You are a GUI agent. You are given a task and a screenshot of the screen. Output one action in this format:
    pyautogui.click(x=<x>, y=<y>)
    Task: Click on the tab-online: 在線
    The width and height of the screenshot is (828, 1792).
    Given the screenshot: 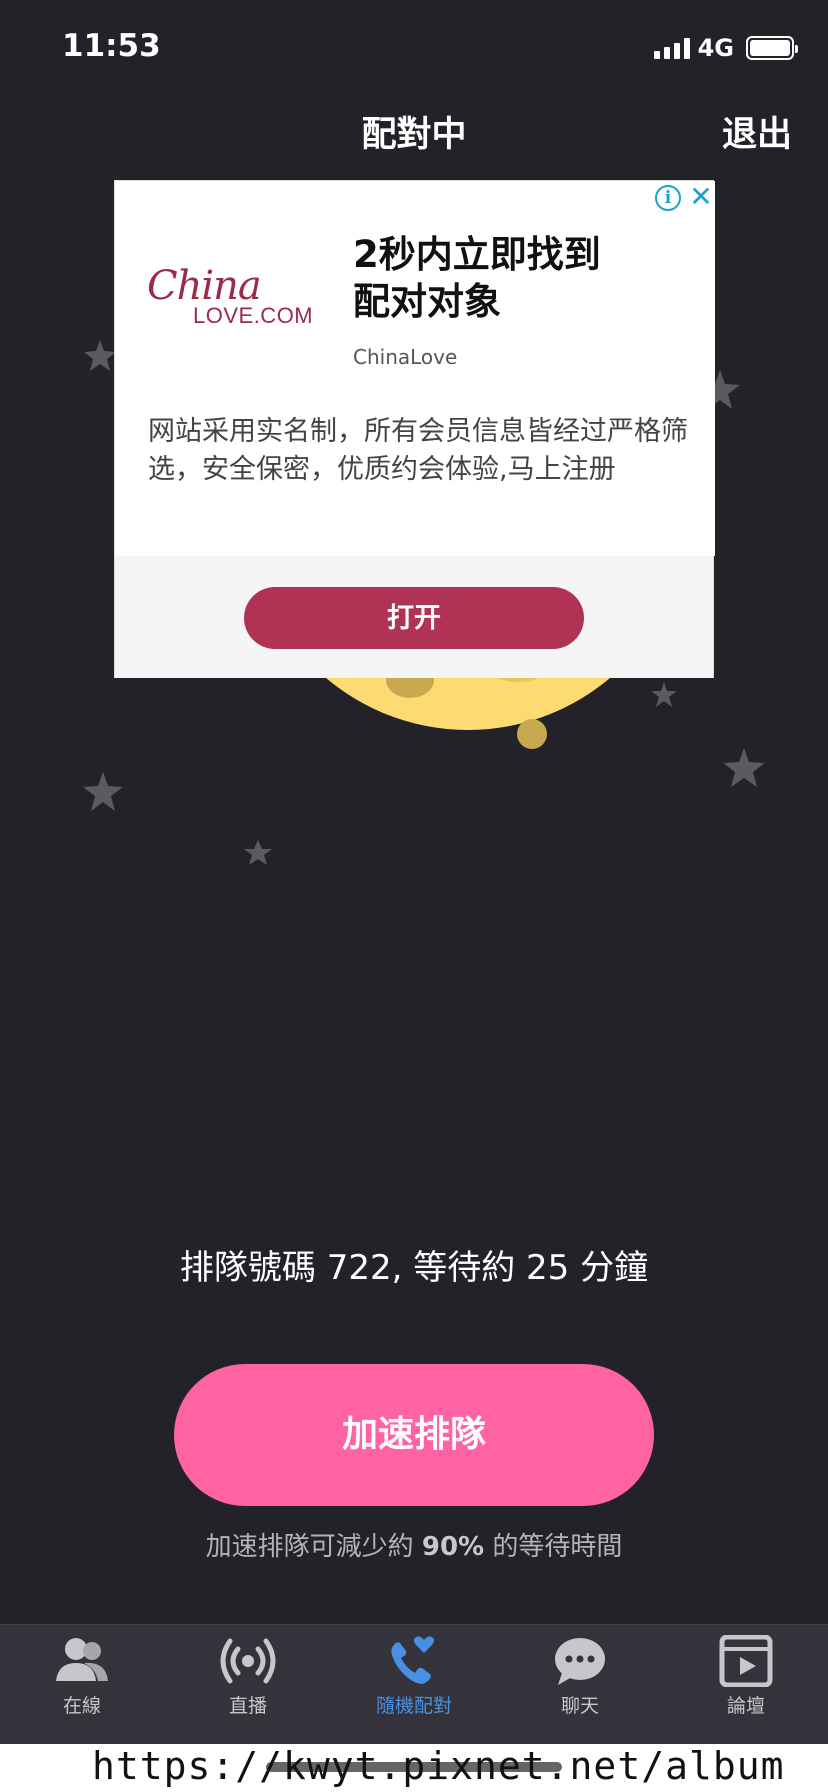 What is the action you would take?
    pyautogui.click(x=82, y=1676)
    